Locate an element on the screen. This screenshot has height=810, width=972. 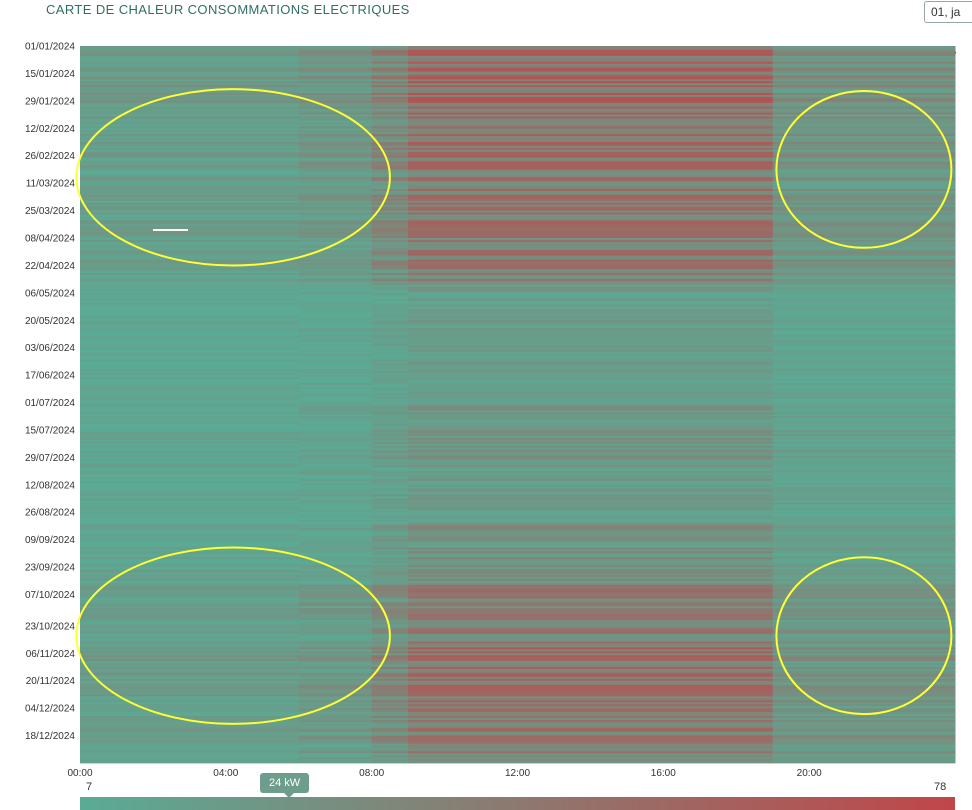
y-tick-label: 20/05/2024 is located at coordinates (50, 321).